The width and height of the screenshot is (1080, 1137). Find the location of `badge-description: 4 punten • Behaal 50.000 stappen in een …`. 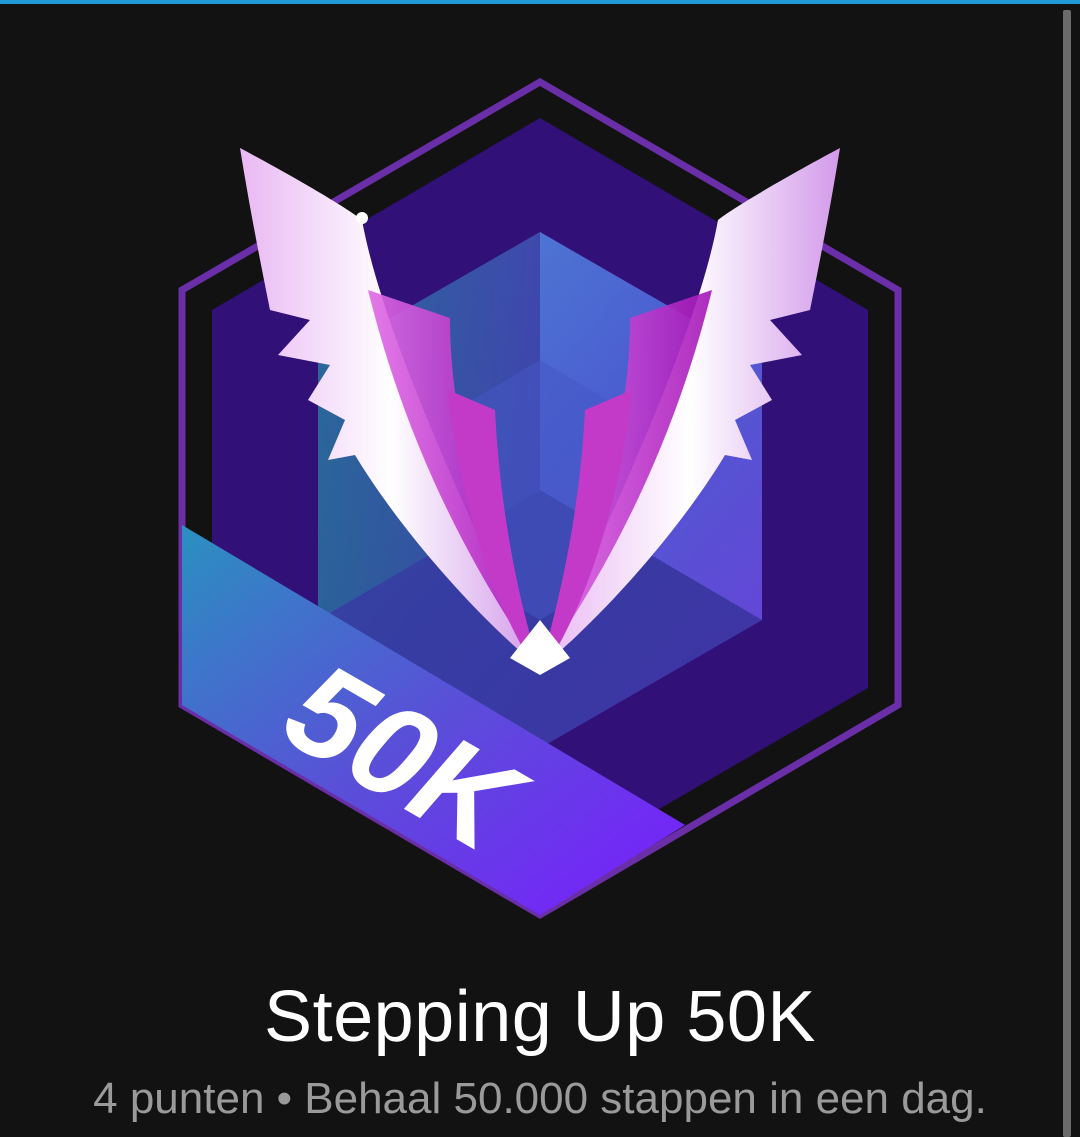

badge-description: 4 punten • Behaal 50.000 stappen in een … is located at coordinates (540, 1098).